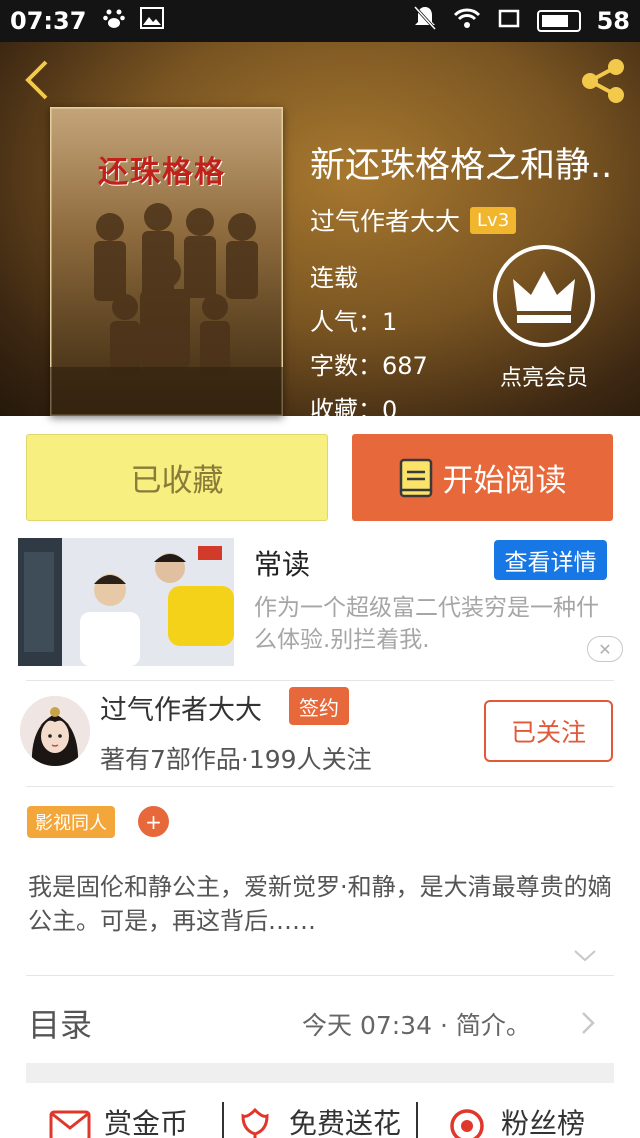  Describe the element at coordinates (152, 21) in the screenshot. I see `image-icon` at that location.